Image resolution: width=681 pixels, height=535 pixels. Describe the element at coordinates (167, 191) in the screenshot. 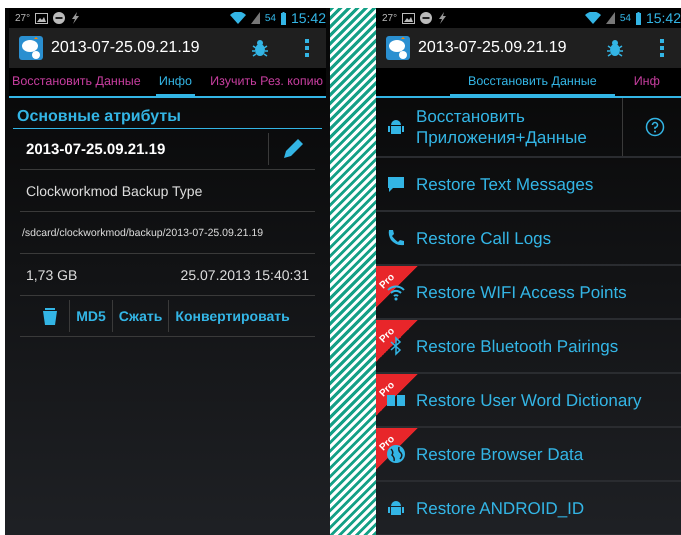

I see `backup-type: Clockworkmod Backup Type` at that location.